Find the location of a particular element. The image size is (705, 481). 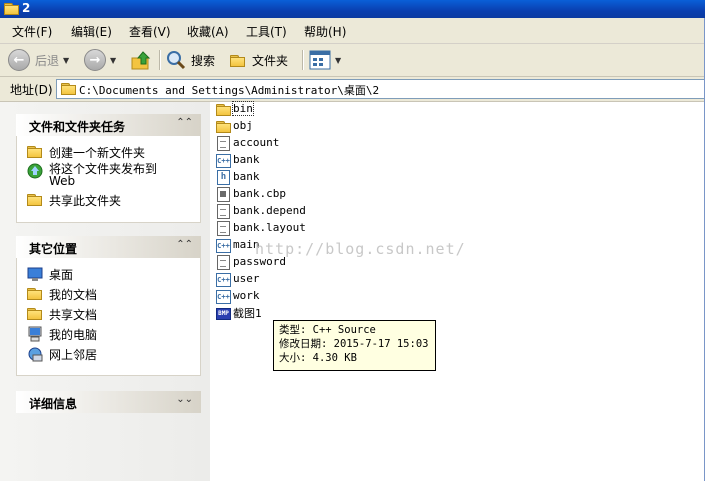

file-name: work is located at coordinates (246, 295).